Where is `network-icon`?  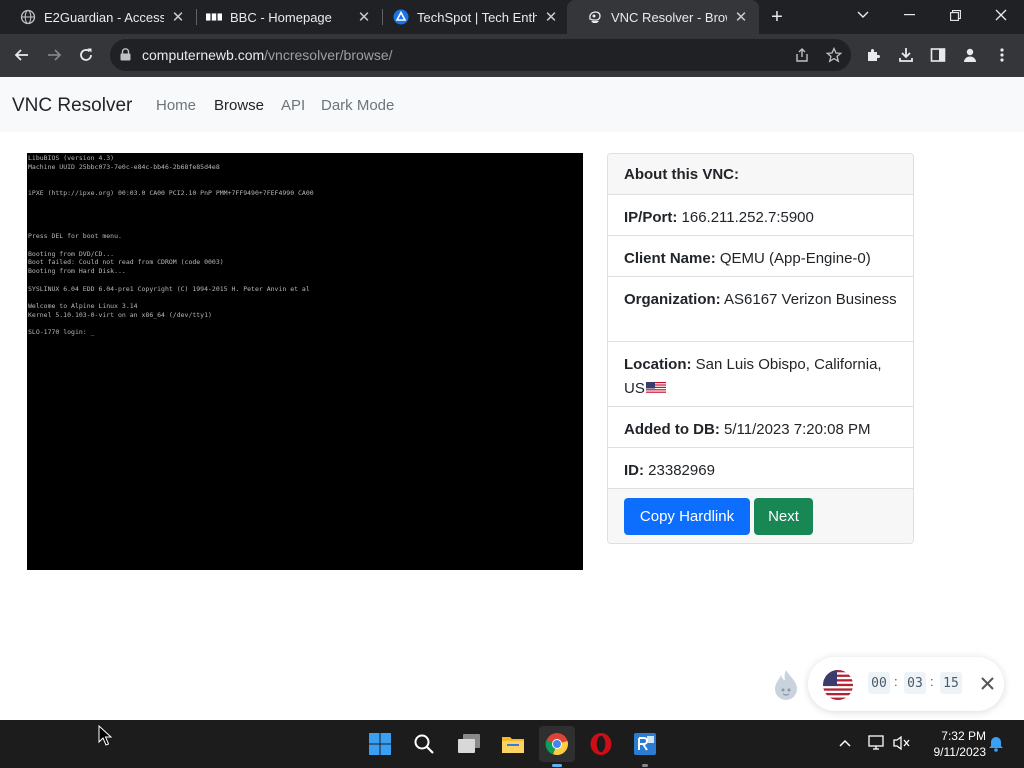 network-icon is located at coordinates (877, 743).